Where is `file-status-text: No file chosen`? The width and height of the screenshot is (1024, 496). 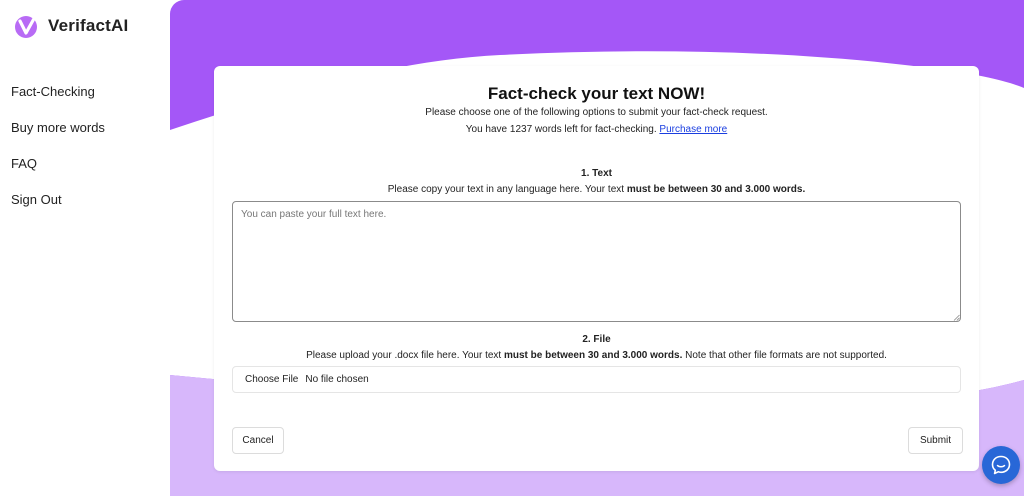 file-status-text: No file chosen is located at coordinates (337, 379).